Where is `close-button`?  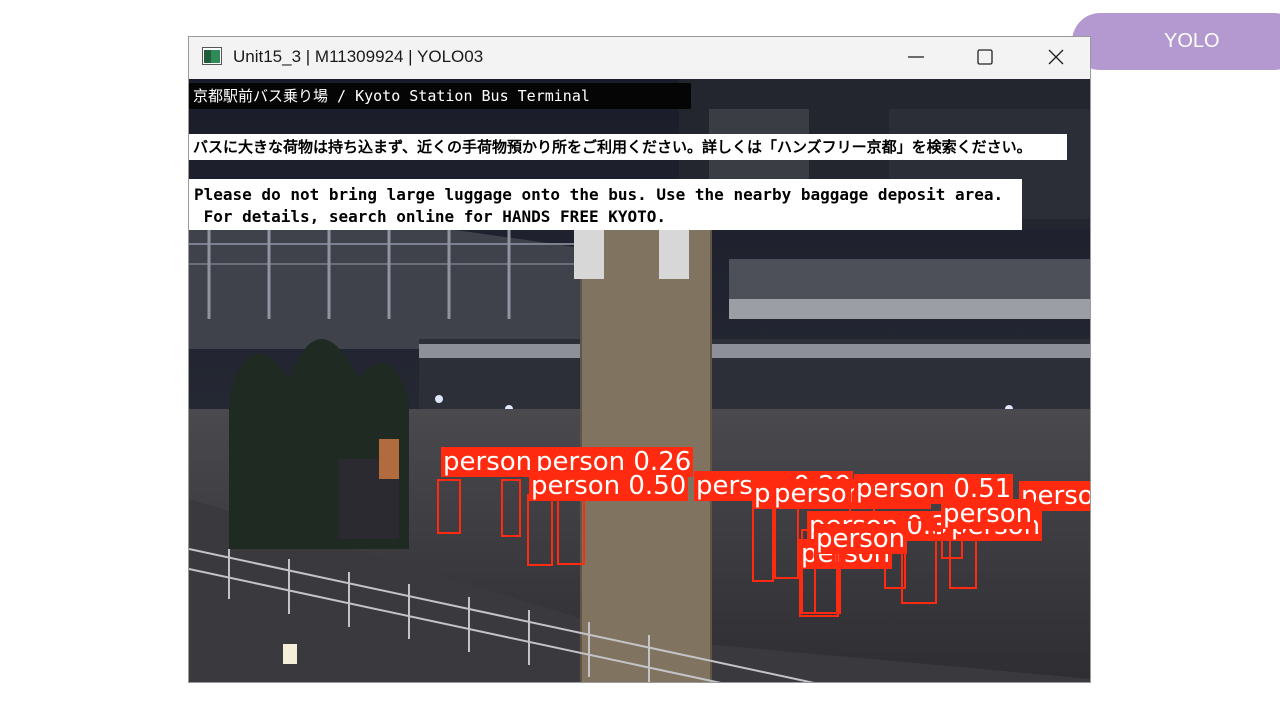
close-button is located at coordinates (1056, 57).